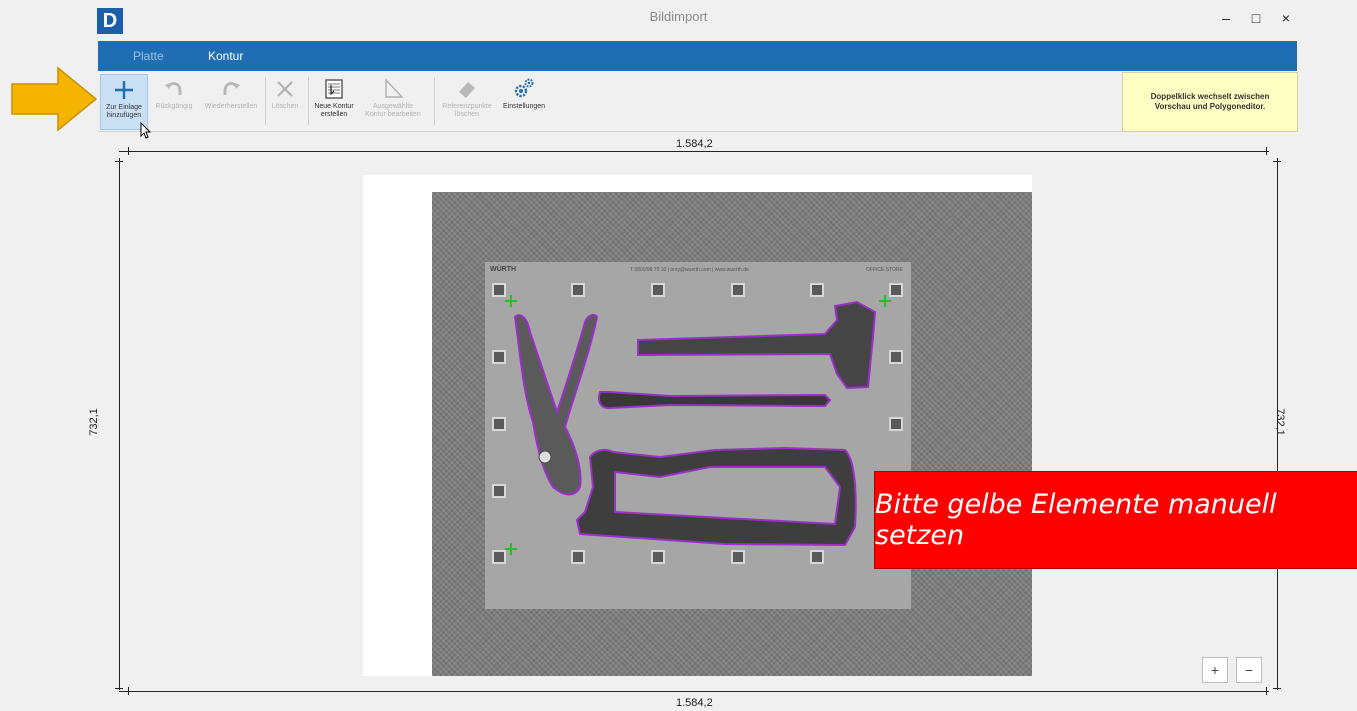 This screenshot has width=1357, height=711. What do you see at coordinates (54, 99) in the screenshot?
I see `yellow-arrow-icon` at bounding box center [54, 99].